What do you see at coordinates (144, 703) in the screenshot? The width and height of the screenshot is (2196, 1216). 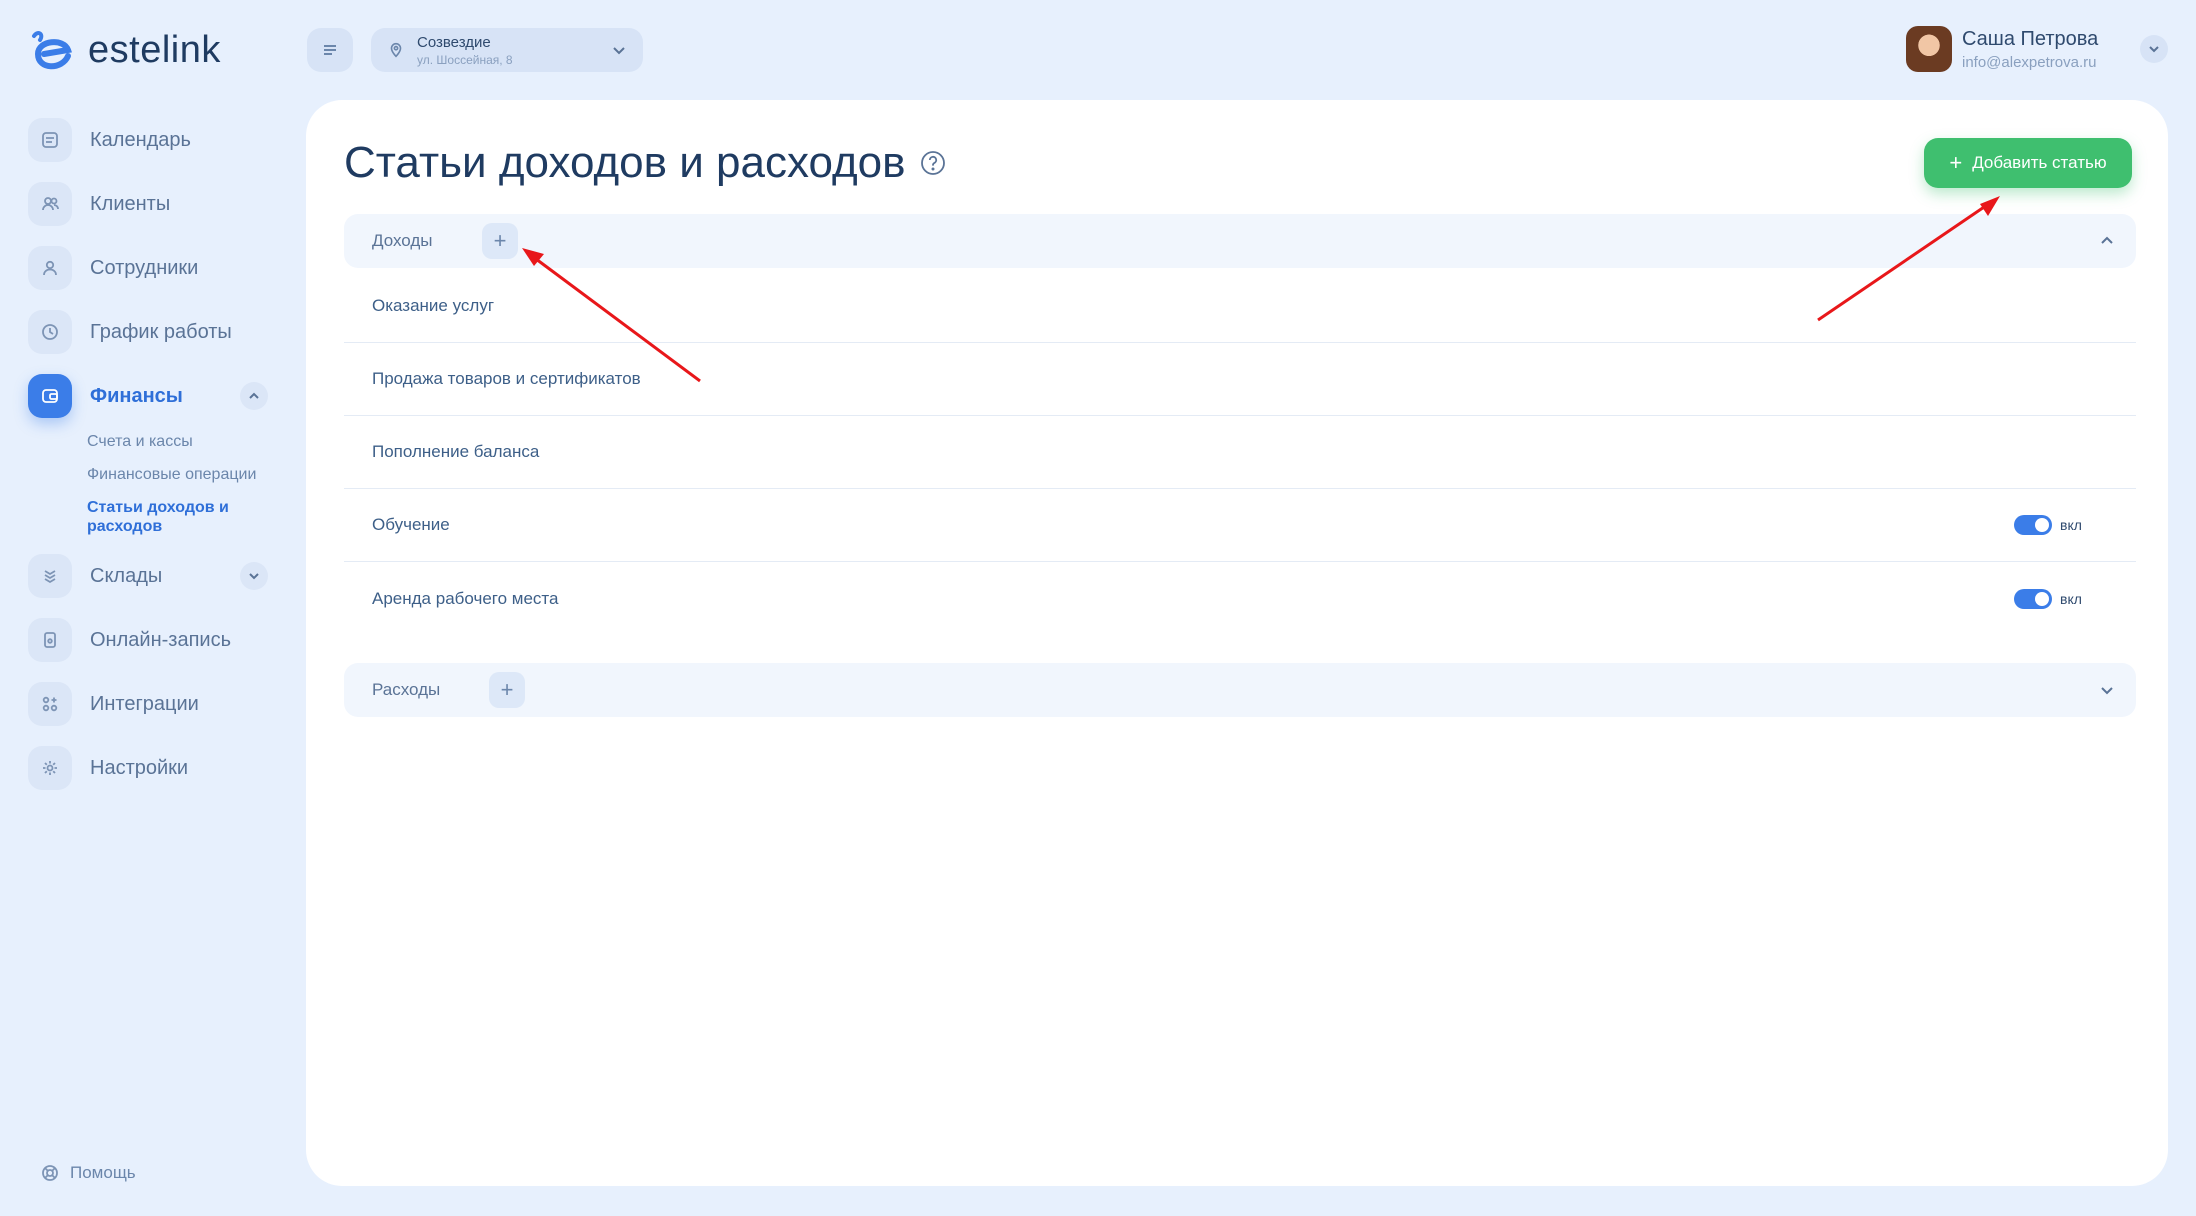 I see `sidebar-item-label: Интеграции` at bounding box center [144, 703].